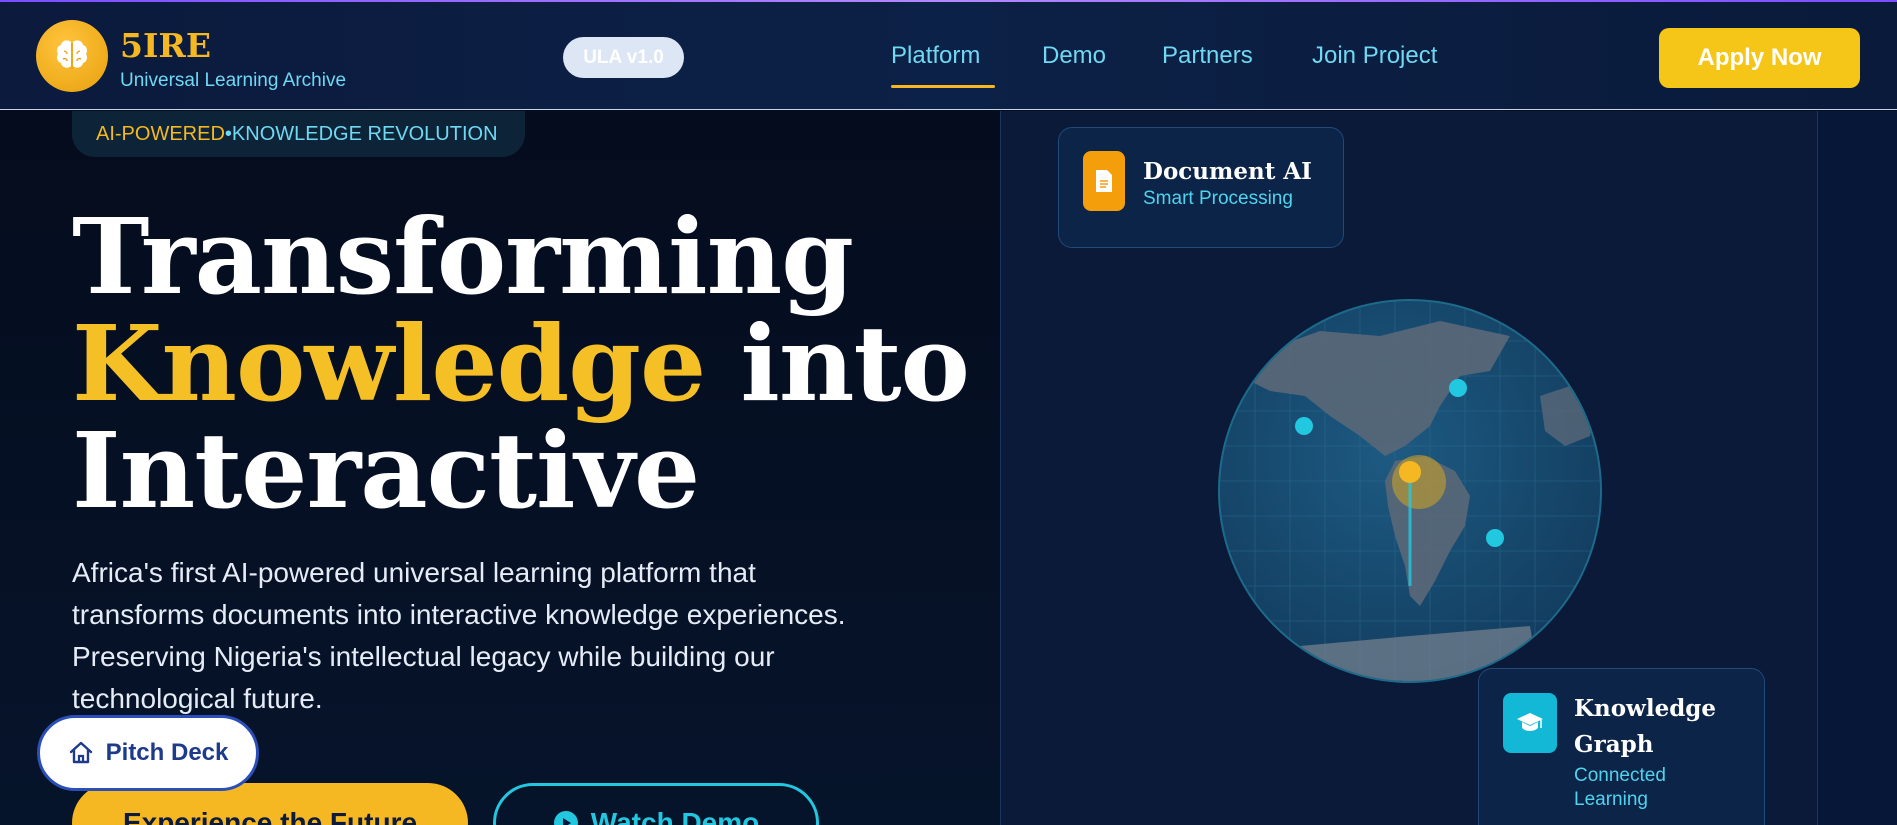 This screenshot has width=1897, height=825. Describe the element at coordinates (386, 470) in the screenshot. I see `headline-line-3: Interactive` at that location.